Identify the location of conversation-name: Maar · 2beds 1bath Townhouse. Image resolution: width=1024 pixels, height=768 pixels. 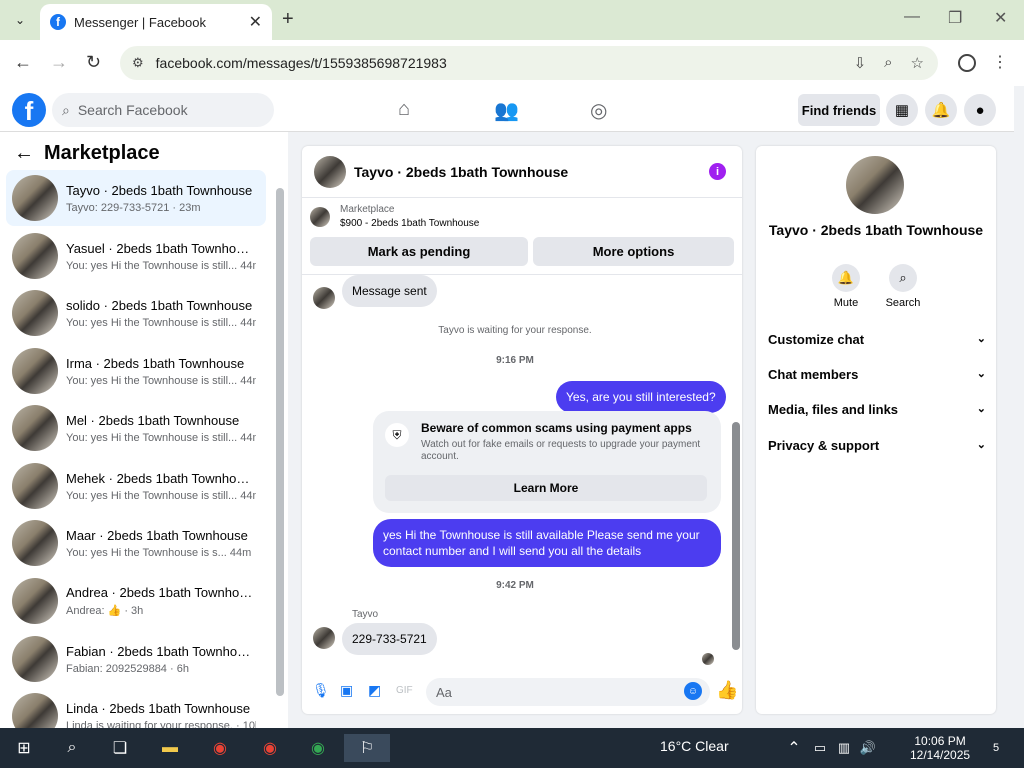
(157, 535).